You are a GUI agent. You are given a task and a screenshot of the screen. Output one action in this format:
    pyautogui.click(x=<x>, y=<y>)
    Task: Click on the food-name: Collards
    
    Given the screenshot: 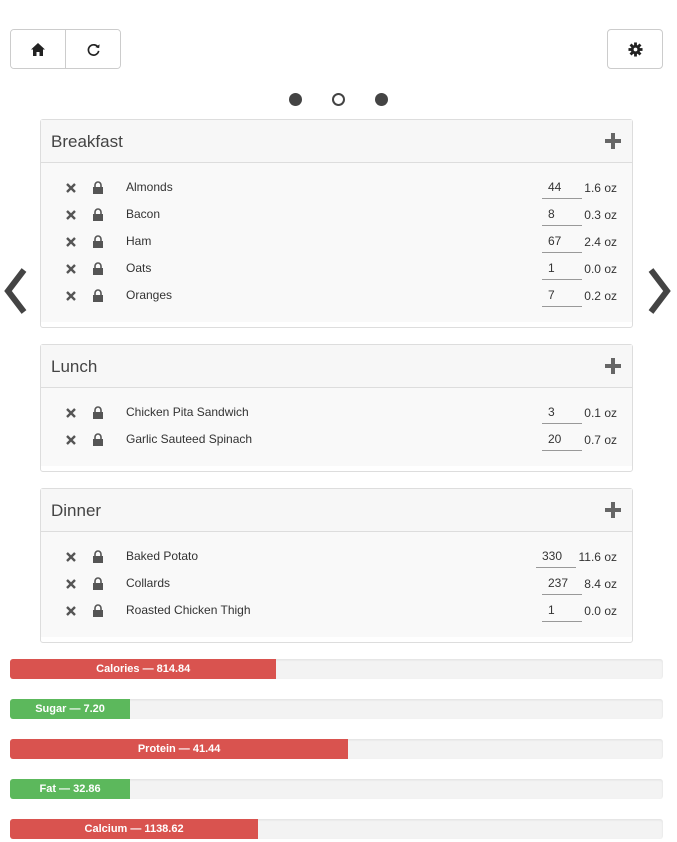 What is the action you would take?
    pyautogui.click(x=148, y=583)
    